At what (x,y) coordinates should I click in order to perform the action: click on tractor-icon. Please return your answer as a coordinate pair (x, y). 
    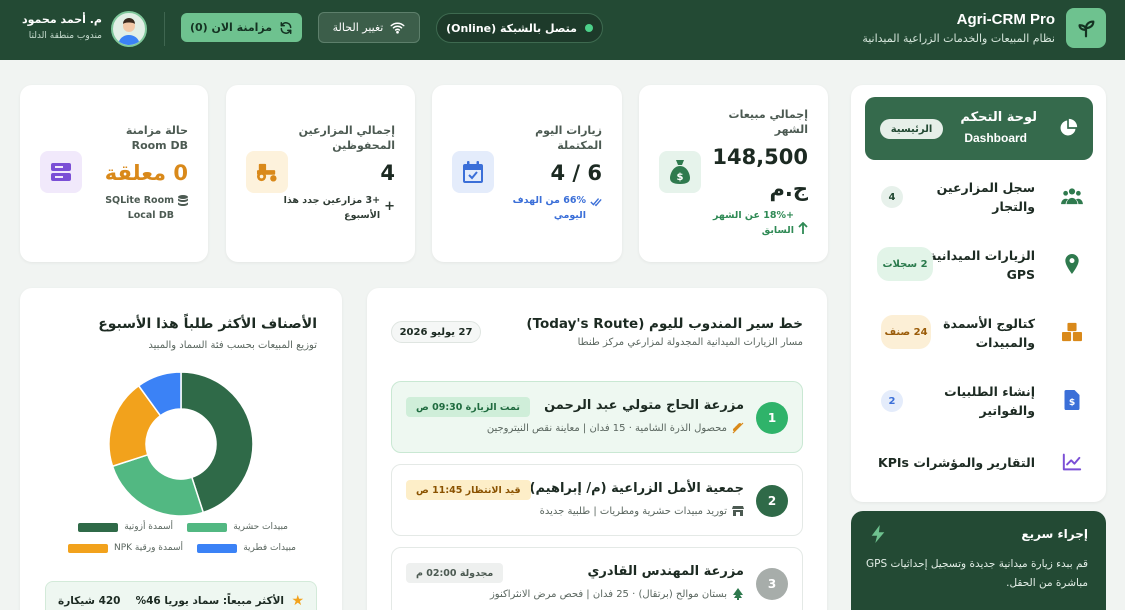
    Looking at the image, I should click on (267, 172).